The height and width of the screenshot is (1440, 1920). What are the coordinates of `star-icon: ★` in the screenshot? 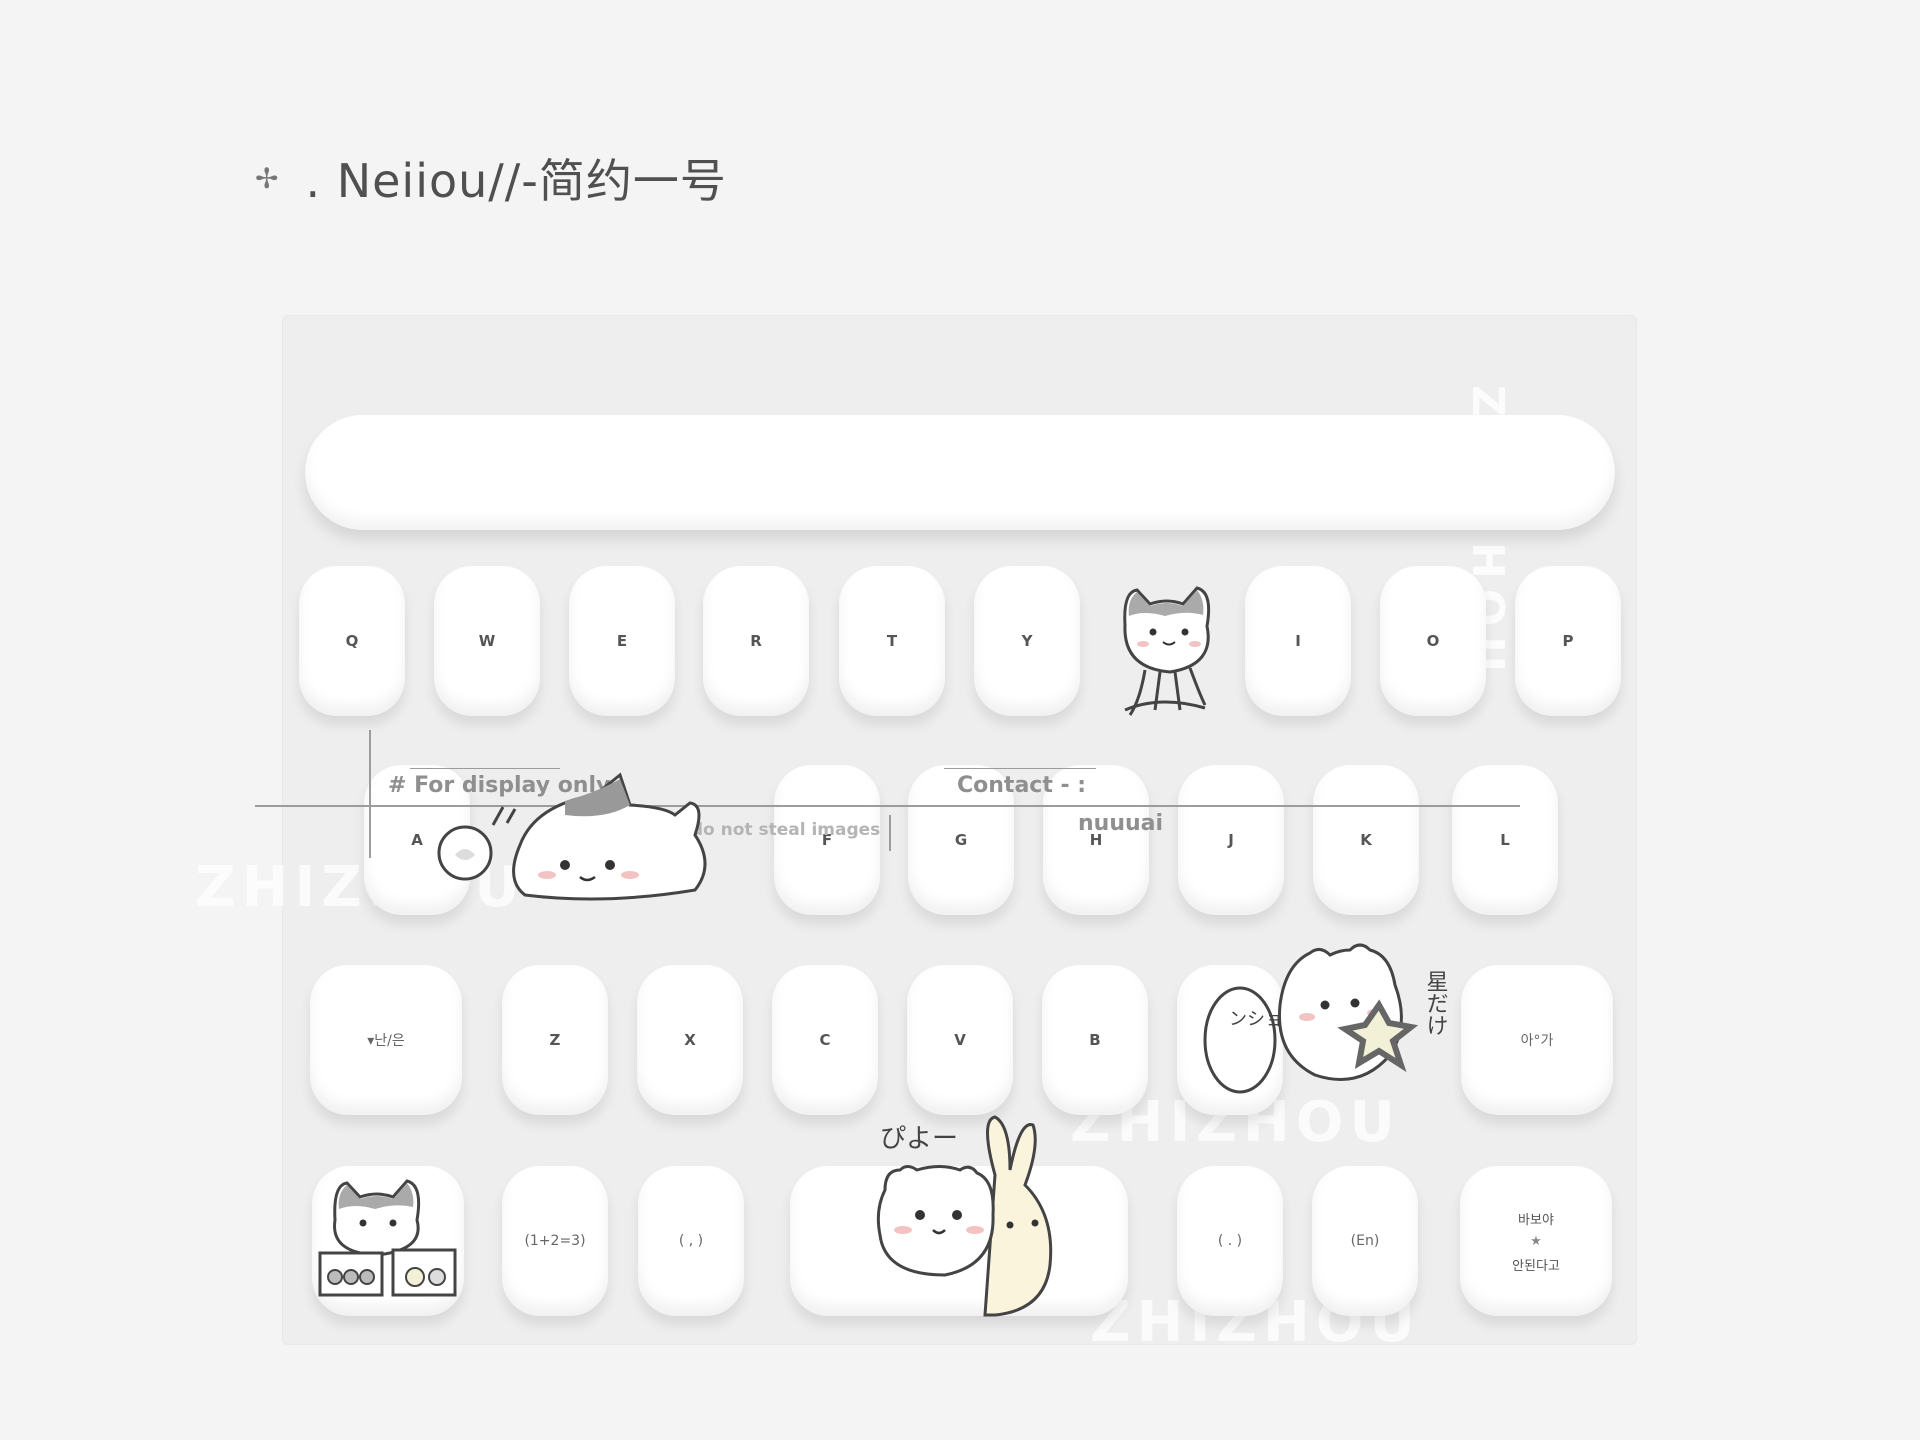 It's located at (1536, 1241).